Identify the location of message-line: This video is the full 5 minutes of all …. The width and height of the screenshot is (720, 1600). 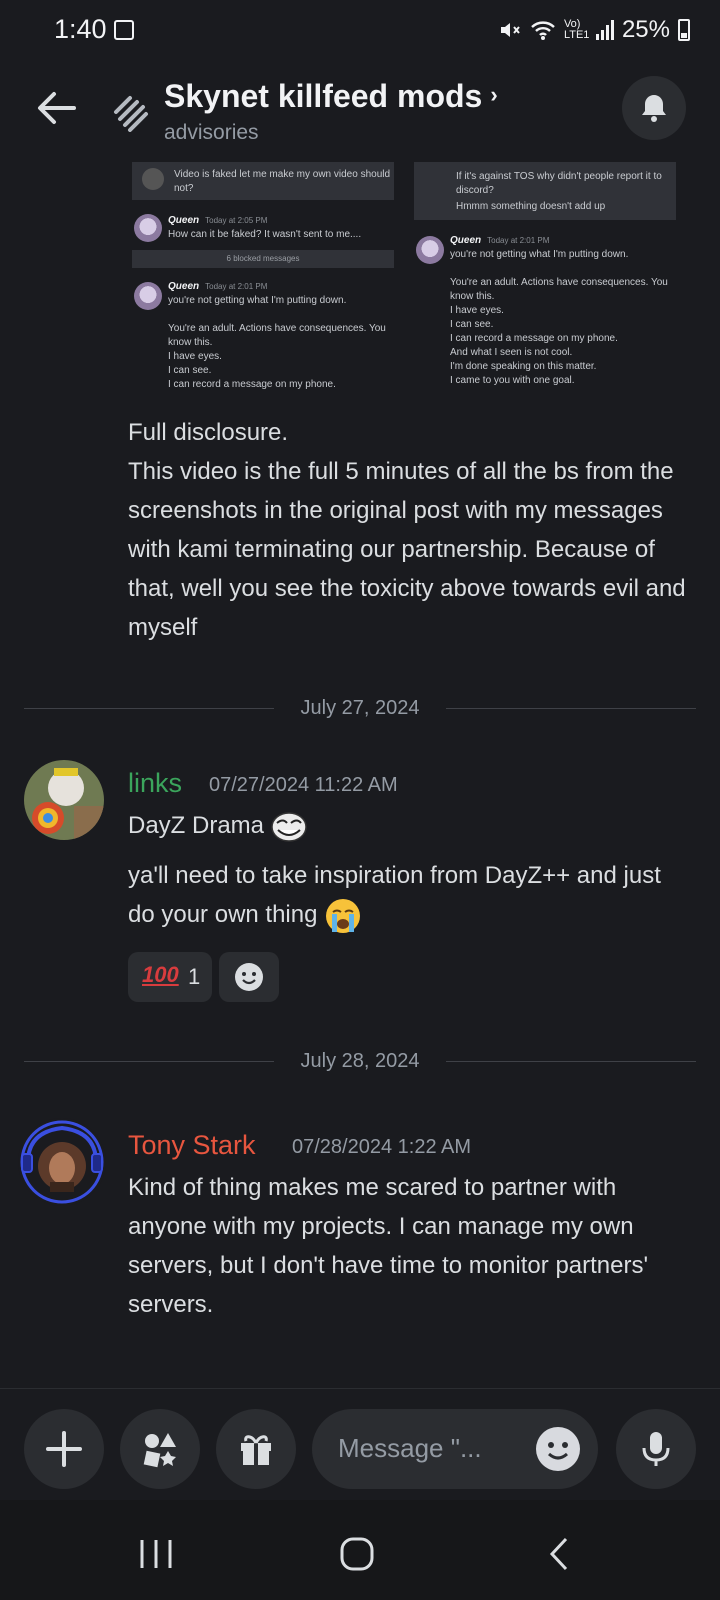
(407, 549).